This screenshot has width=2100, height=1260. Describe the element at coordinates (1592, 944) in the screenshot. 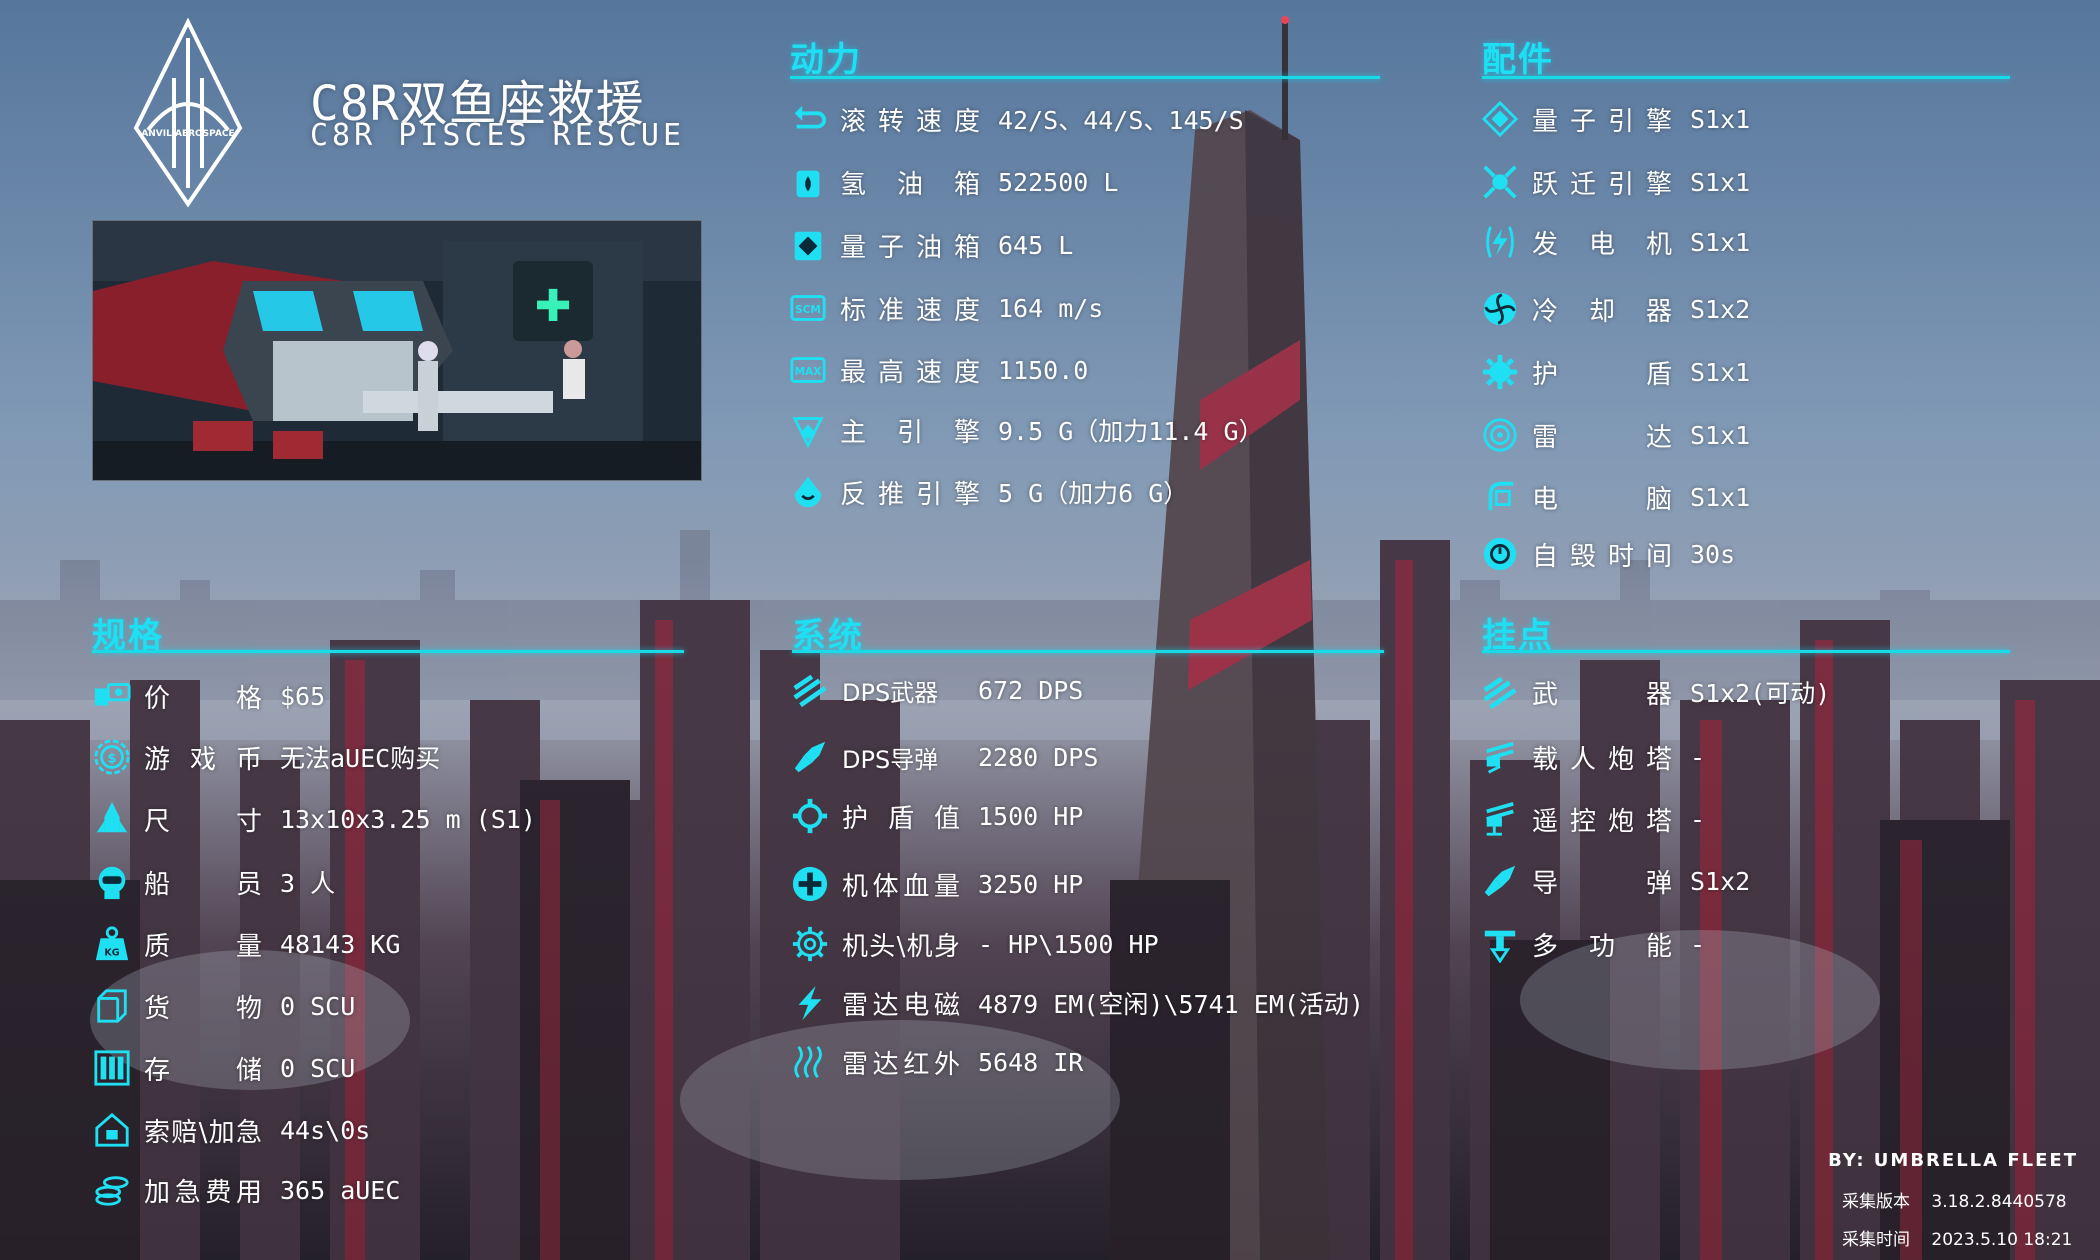

I see `hardpoints-row: 多 功 能 -` at that location.